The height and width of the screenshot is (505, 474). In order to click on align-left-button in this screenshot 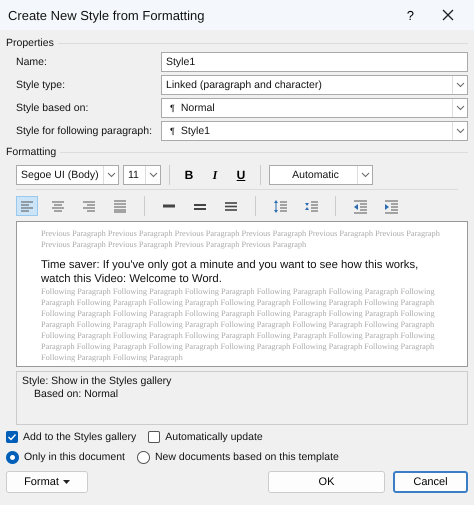, I will do `click(27, 206)`.